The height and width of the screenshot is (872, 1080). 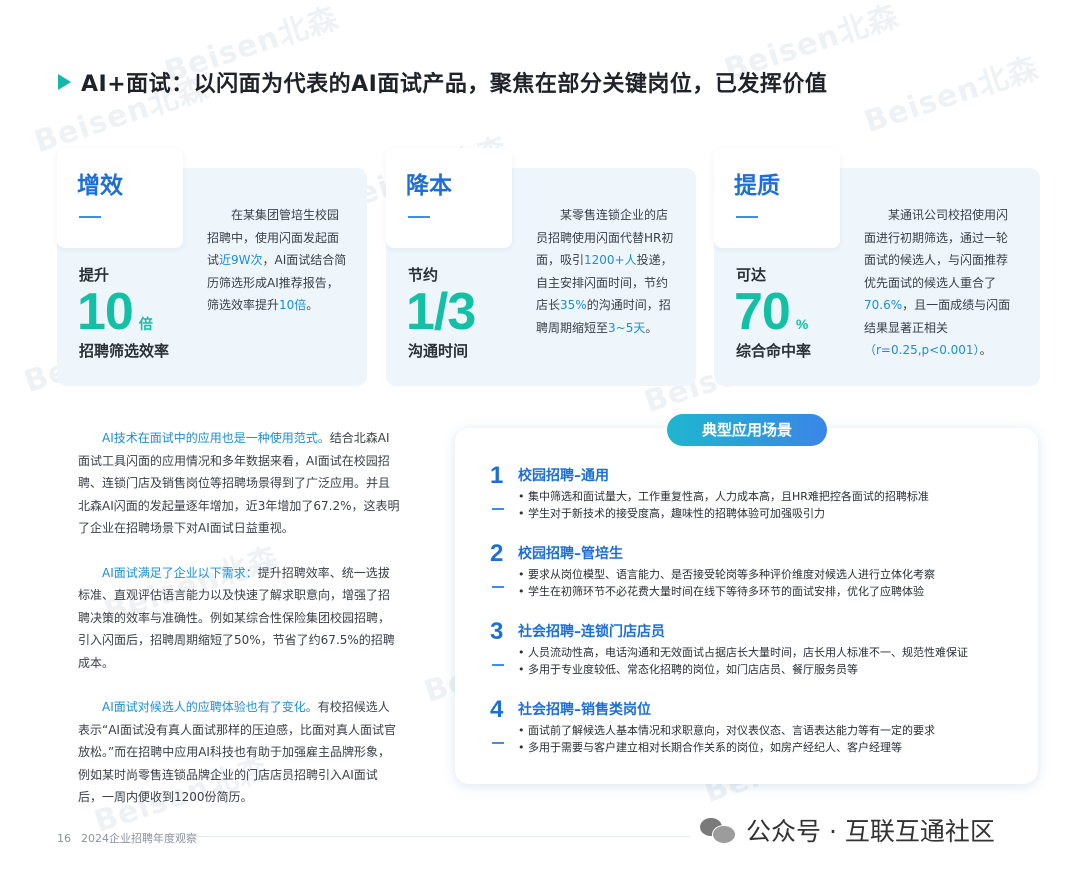 I want to click on page-title-row: AI+面试：以闪面为代表的AI面试产品，聚焦在部分关键岗位，已发挥价值, so click(x=442, y=82).